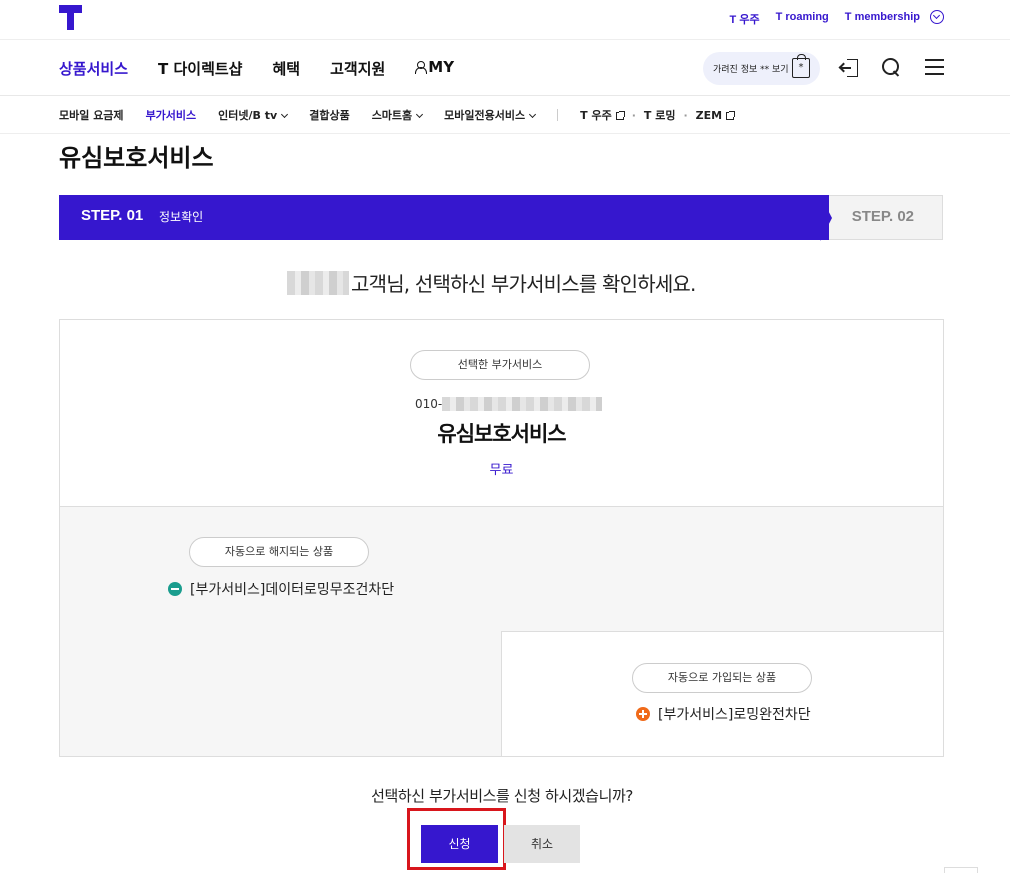  What do you see at coordinates (745, 19) in the screenshot?
I see `top-link-universe: T 우주` at bounding box center [745, 19].